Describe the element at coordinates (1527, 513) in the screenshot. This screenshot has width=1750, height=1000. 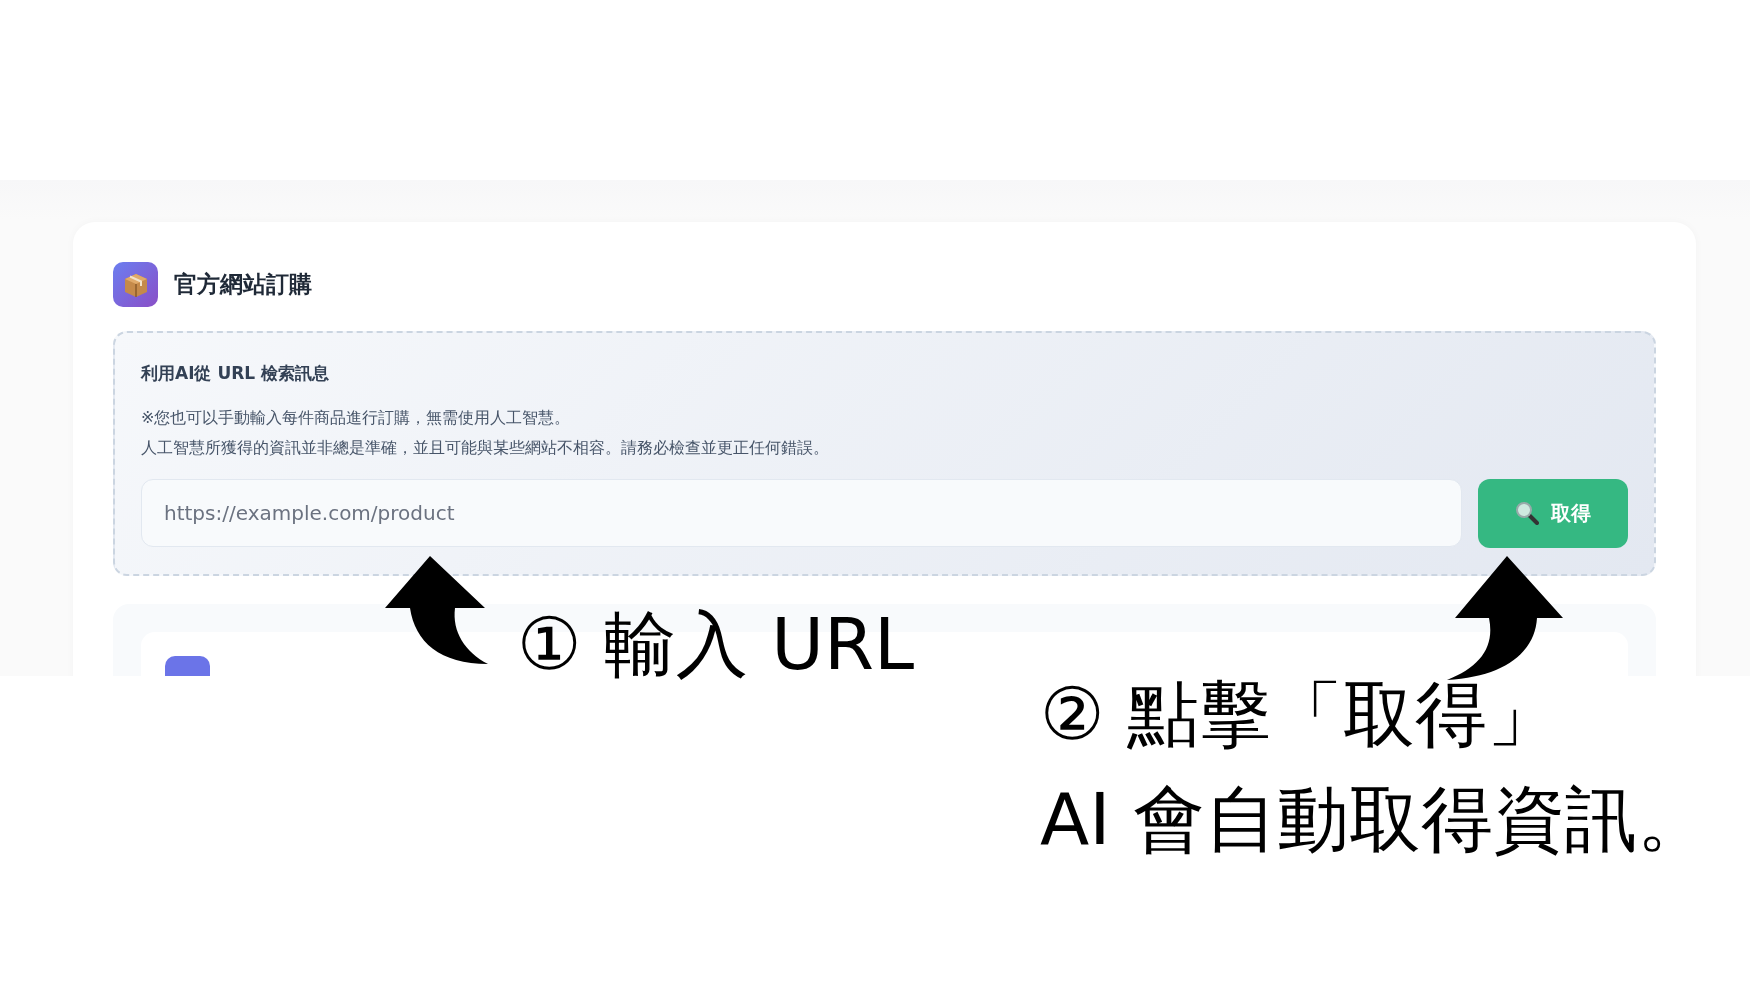
I see `search-icon` at that location.